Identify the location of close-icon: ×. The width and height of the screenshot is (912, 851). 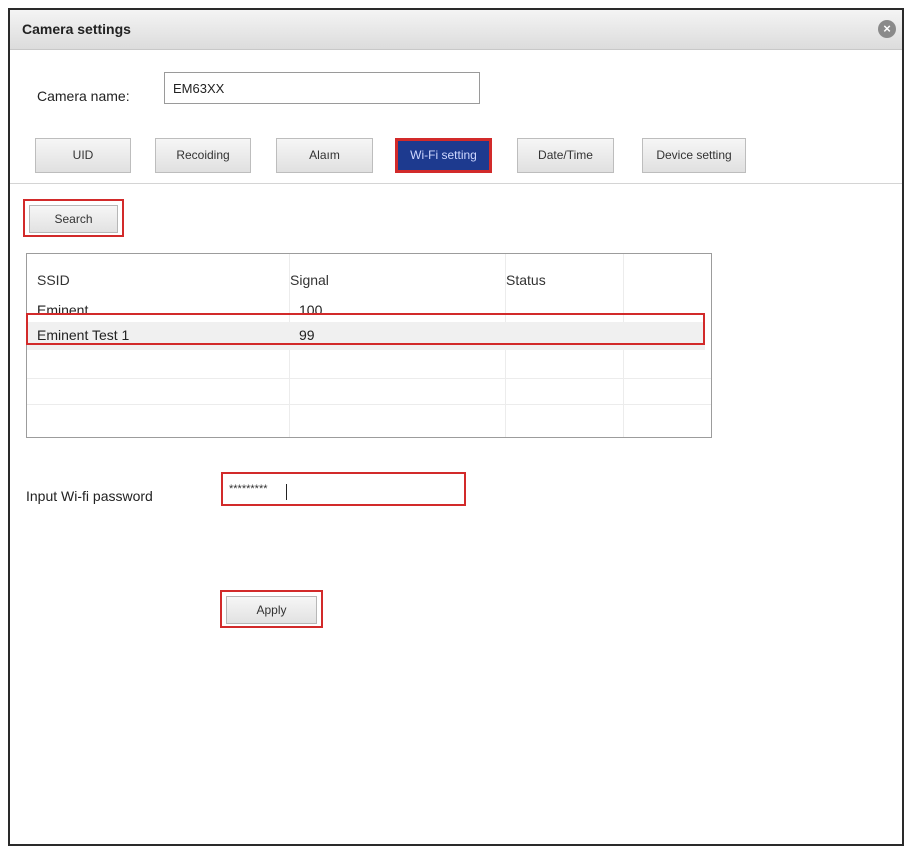
(887, 29).